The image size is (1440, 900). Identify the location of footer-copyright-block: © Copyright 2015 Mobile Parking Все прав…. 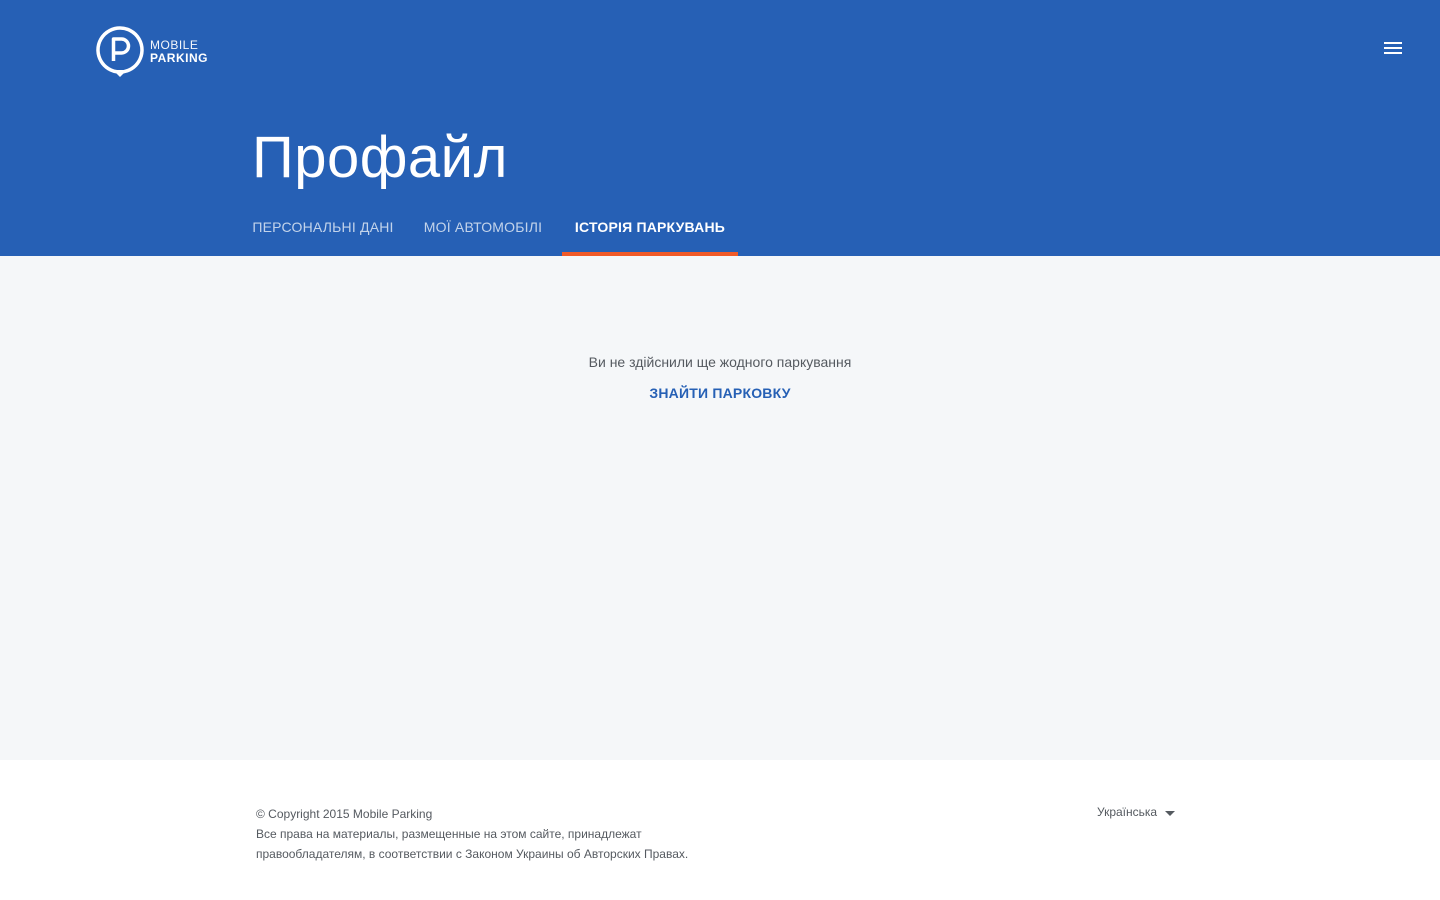
(472, 834).